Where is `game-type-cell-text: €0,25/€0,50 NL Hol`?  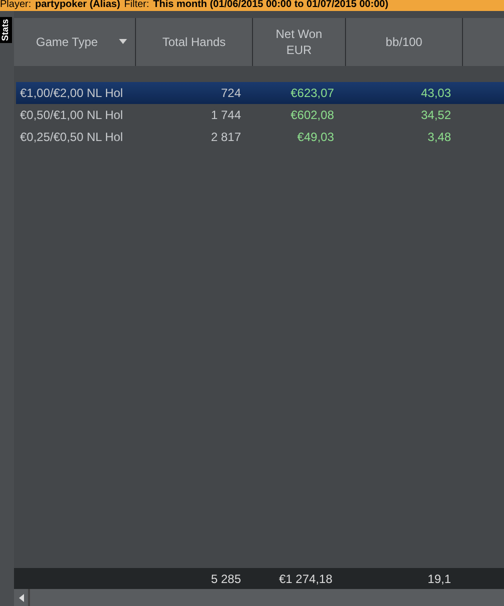
game-type-cell-text: €0,25/€0,50 NL Hol is located at coordinates (71, 137).